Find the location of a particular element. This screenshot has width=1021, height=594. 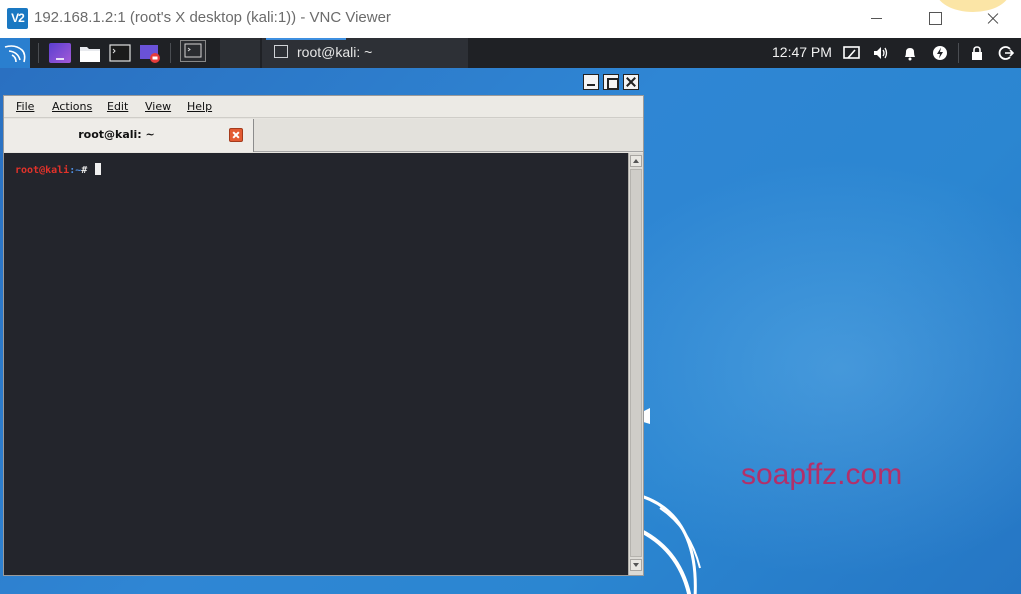

shell-prompt: root@kali:~# is located at coordinates (58, 169).